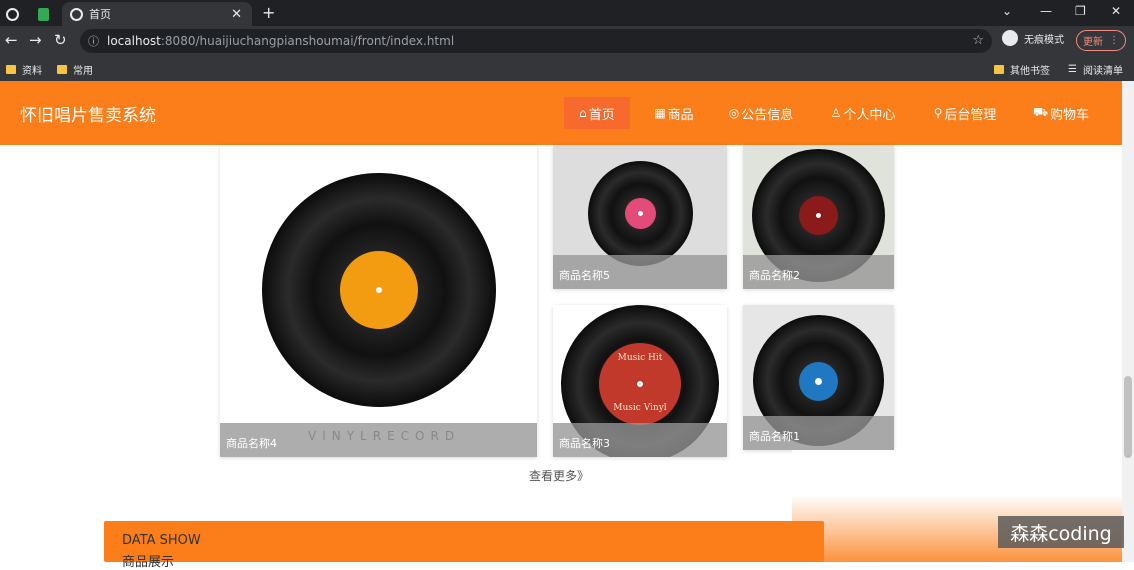 This screenshot has height=570, width=1134. Describe the element at coordinates (567, 13) in the screenshot. I see `tab-bar: 首页 ✕ + ⌄ — ❐ ✕` at that location.